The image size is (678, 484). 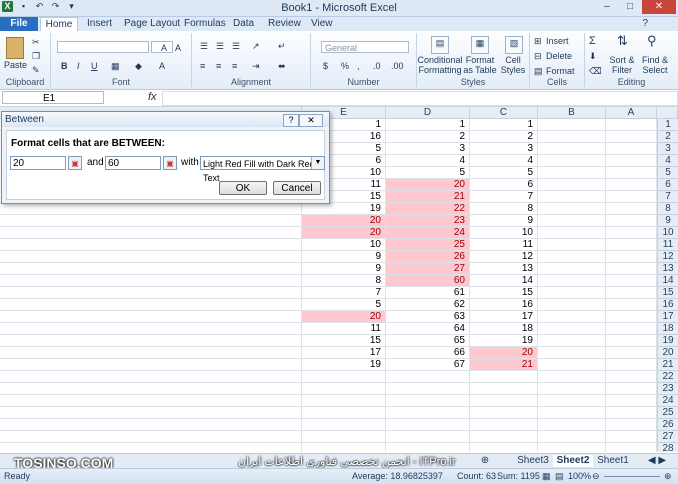 What do you see at coordinates (668, 476) in the screenshot?
I see `zoom-in-icon: ⊕` at bounding box center [668, 476].